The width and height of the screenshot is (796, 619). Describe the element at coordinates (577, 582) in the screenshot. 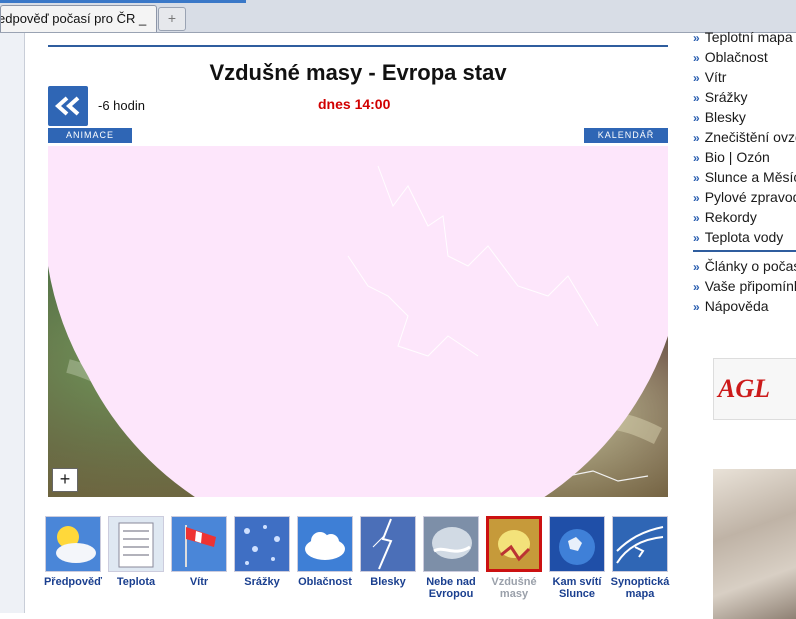

I see `thumbnail-label-line1: Kam svítí` at that location.